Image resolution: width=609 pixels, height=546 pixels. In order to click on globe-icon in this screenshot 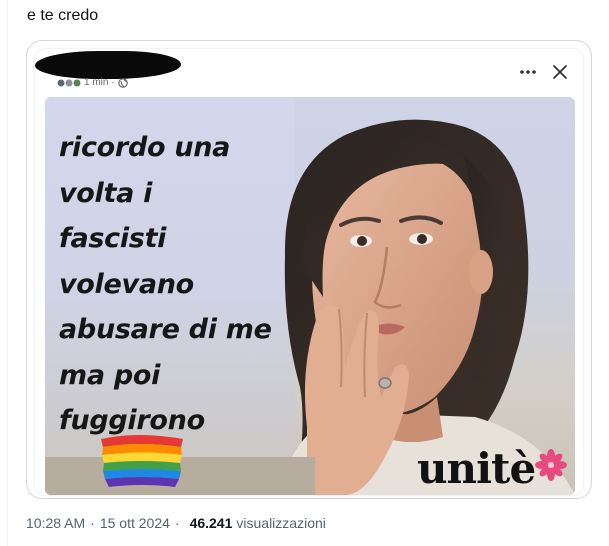, I will do `click(122, 82)`.